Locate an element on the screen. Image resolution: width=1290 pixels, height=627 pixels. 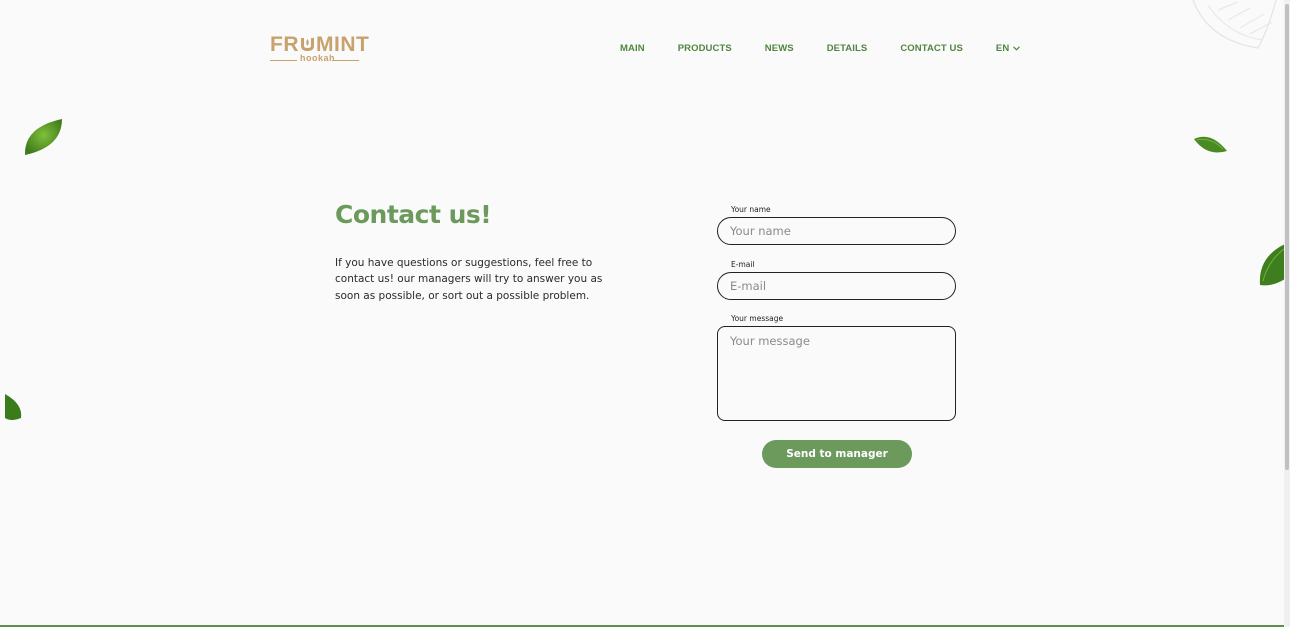
chevron-down-icon is located at coordinates (1017, 48).